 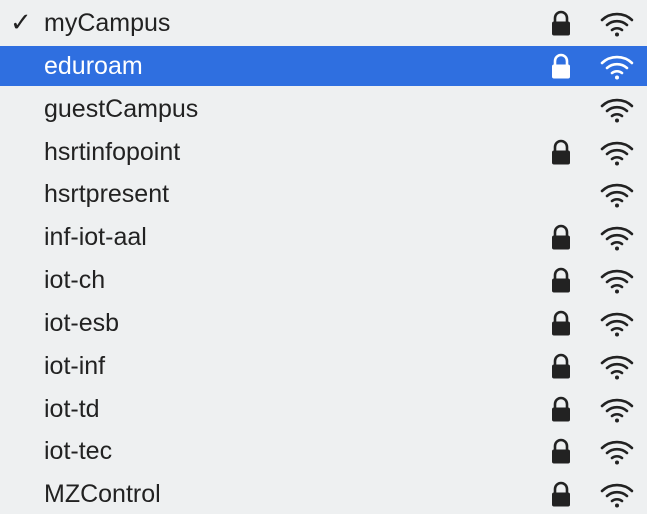 What do you see at coordinates (323, 152) in the screenshot?
I see `network-row-hsrtinfopoint: hsrtinfopoint` at bounding box center [323, 152].